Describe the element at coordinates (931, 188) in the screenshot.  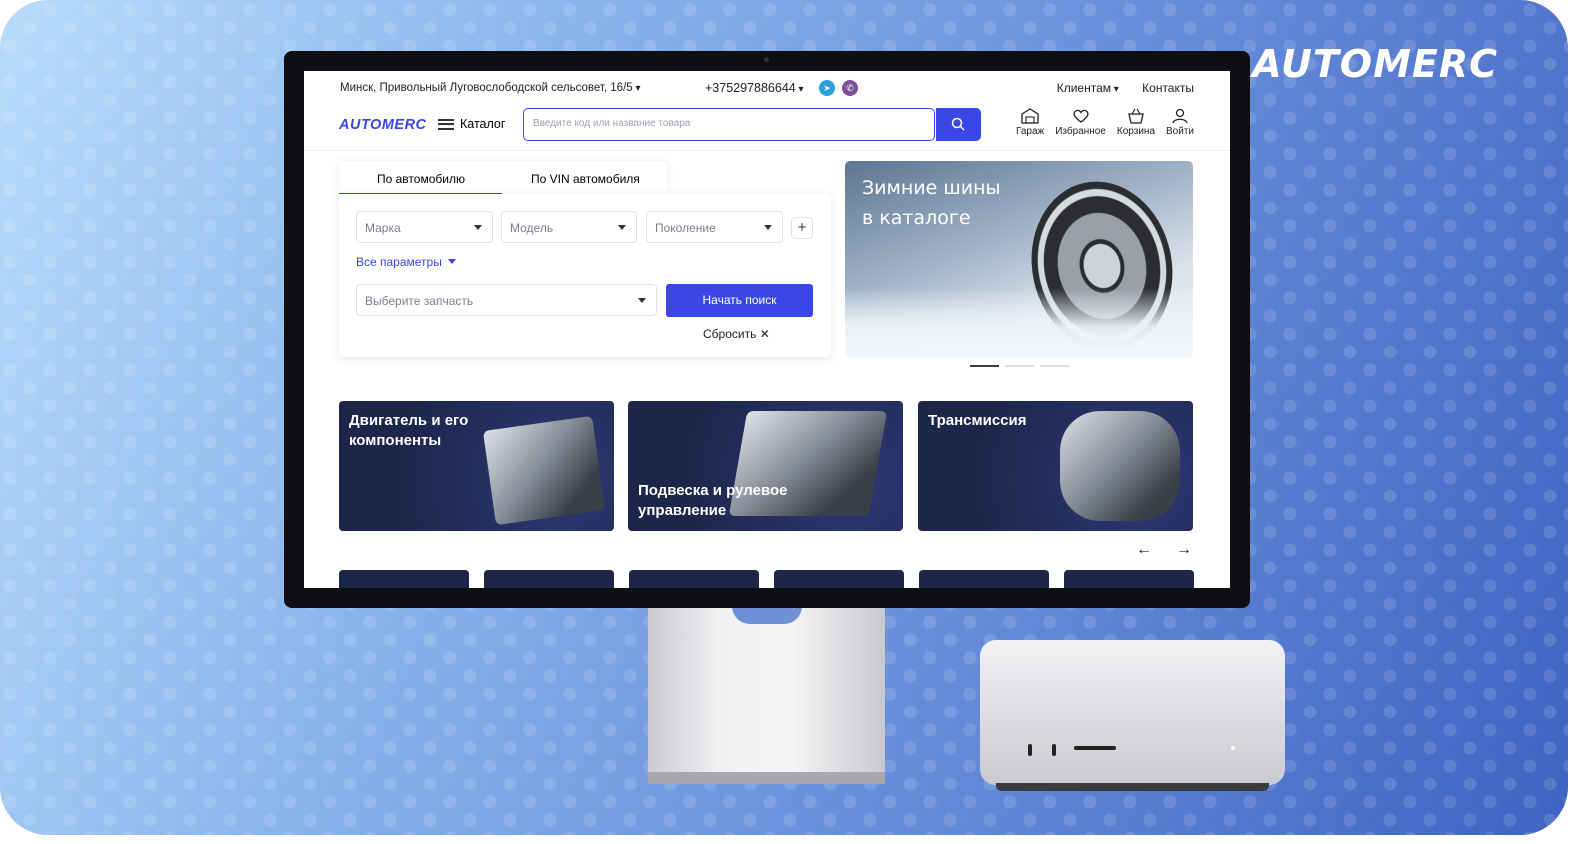
I see `banner-line-1: Зимние шины` at that location.